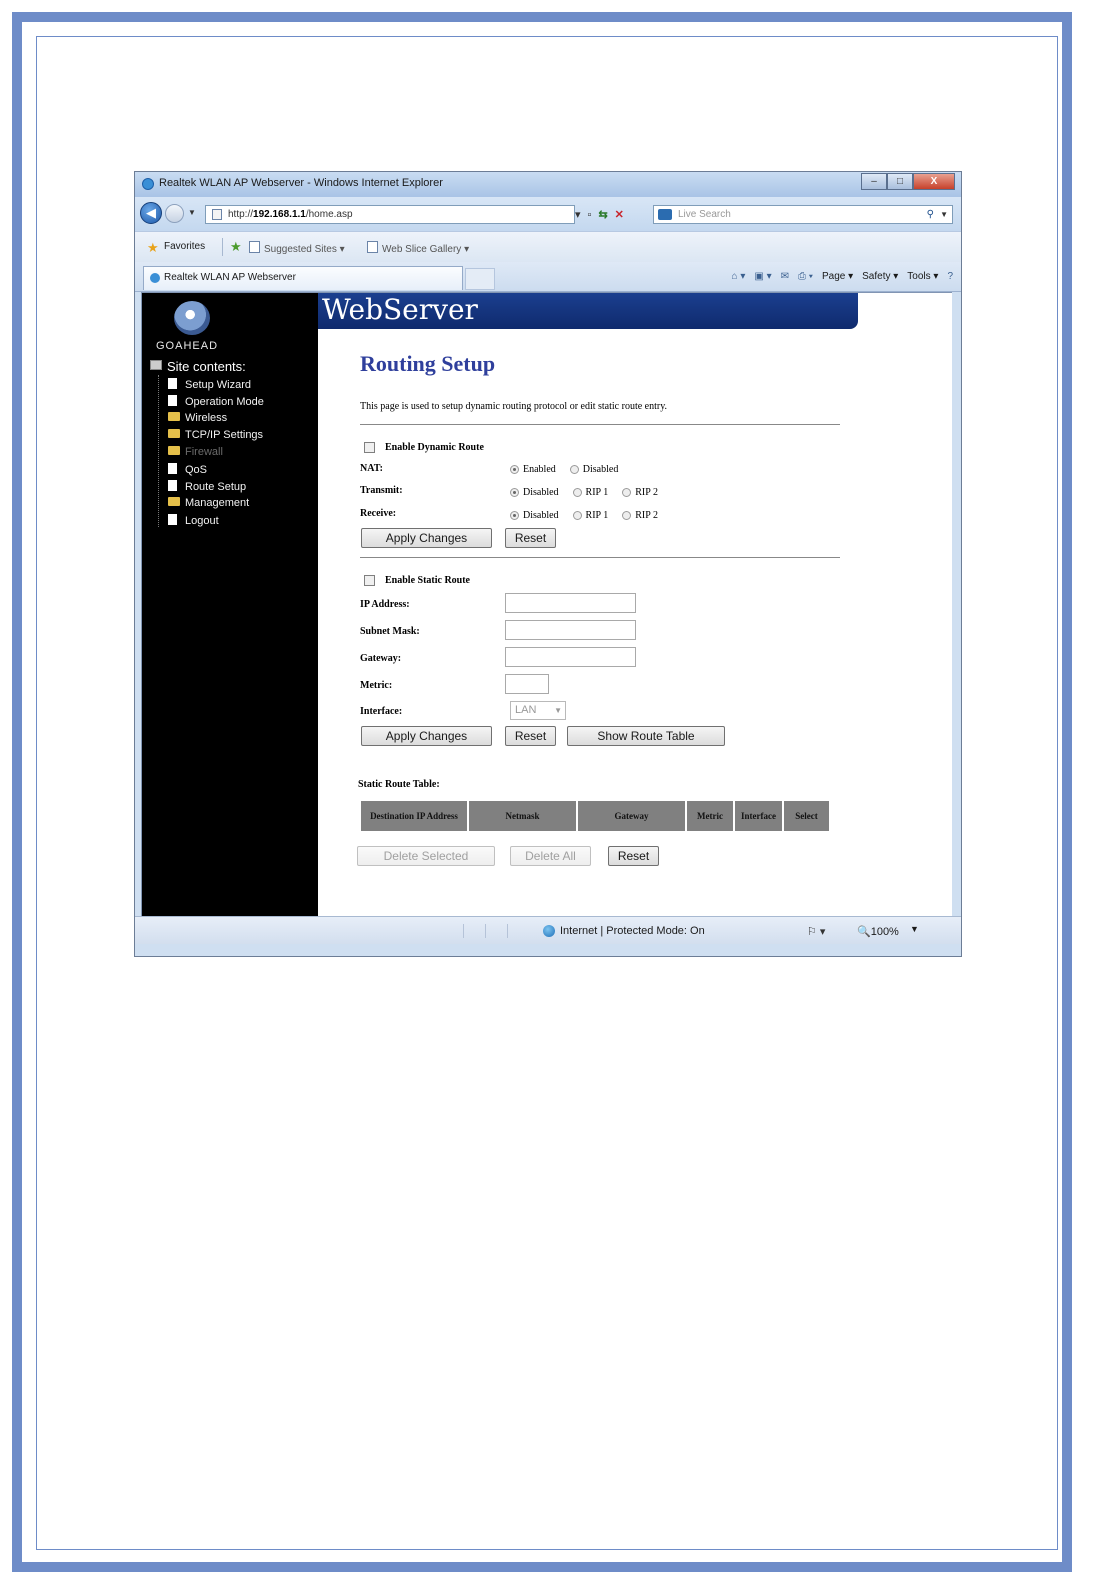 This screenshot has height=1588, width=1096. What do you see at coordinates (151, 213) in the screenshot?
I see `back-button: ◀` at bounding box center [151, 213].